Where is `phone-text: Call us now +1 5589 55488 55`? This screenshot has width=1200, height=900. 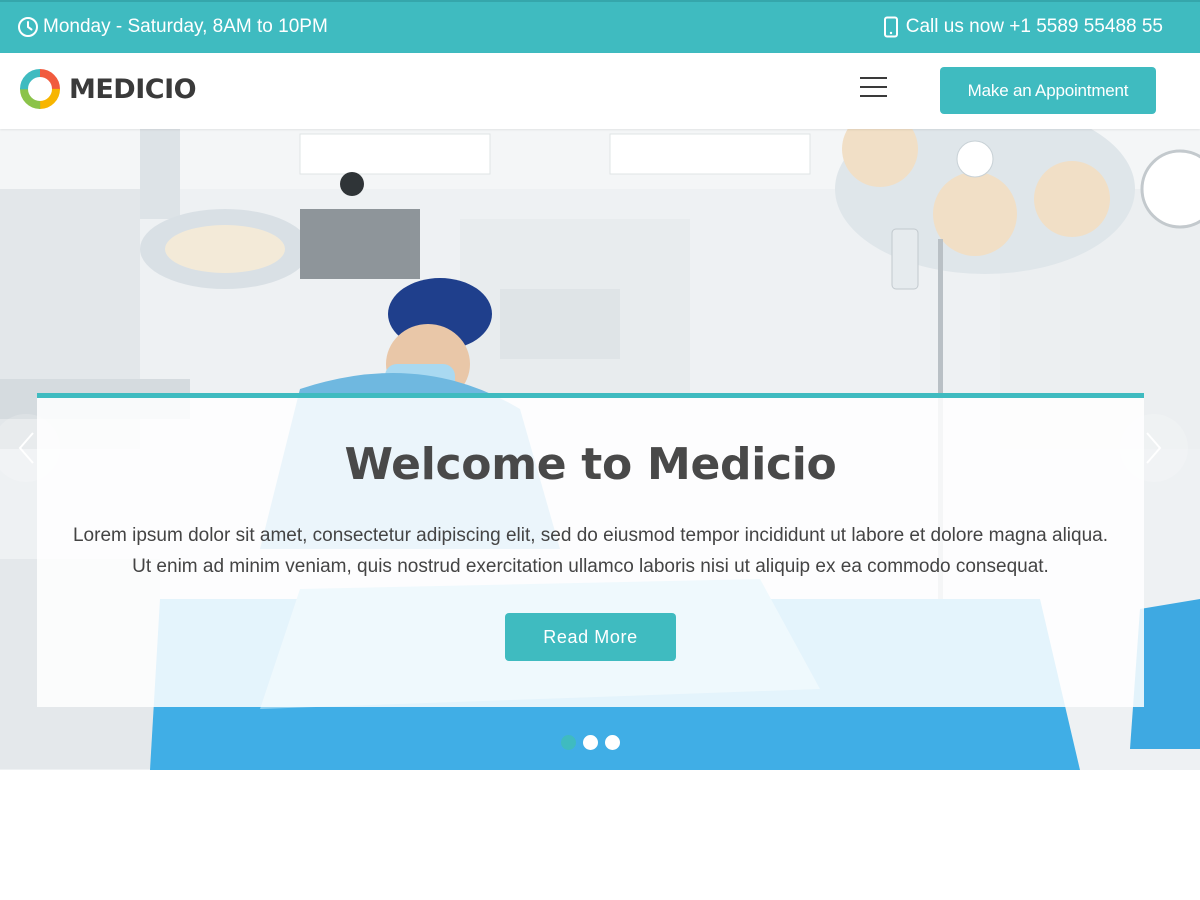 phone-text: Call us now +1 5589 55488 55 is located at coordinates (1034, 27).